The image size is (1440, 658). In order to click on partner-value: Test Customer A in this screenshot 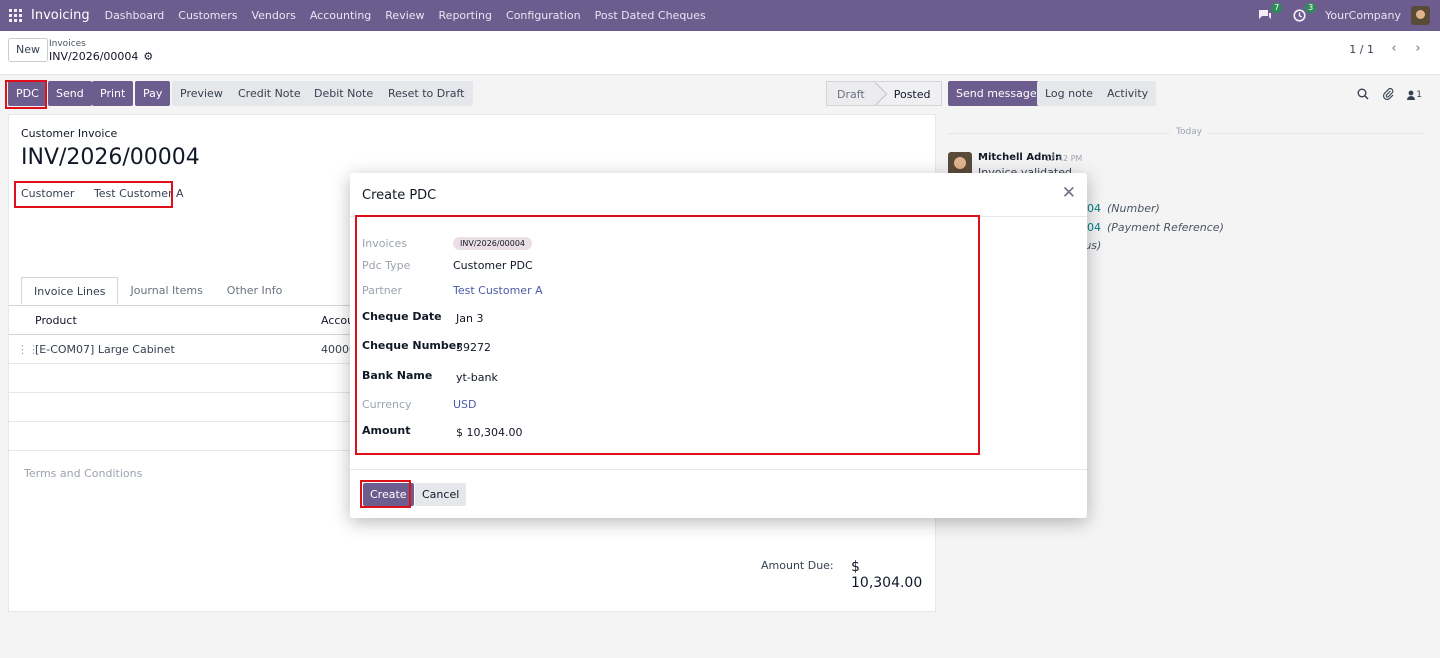, I will do `click(498, 290)`.